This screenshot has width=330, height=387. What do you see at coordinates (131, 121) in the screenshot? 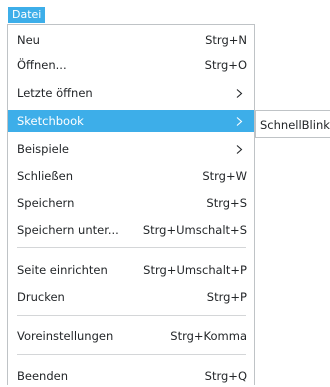
I see `menu-item-sketchbook: Sketchbook` at bounding box center [131, 121].